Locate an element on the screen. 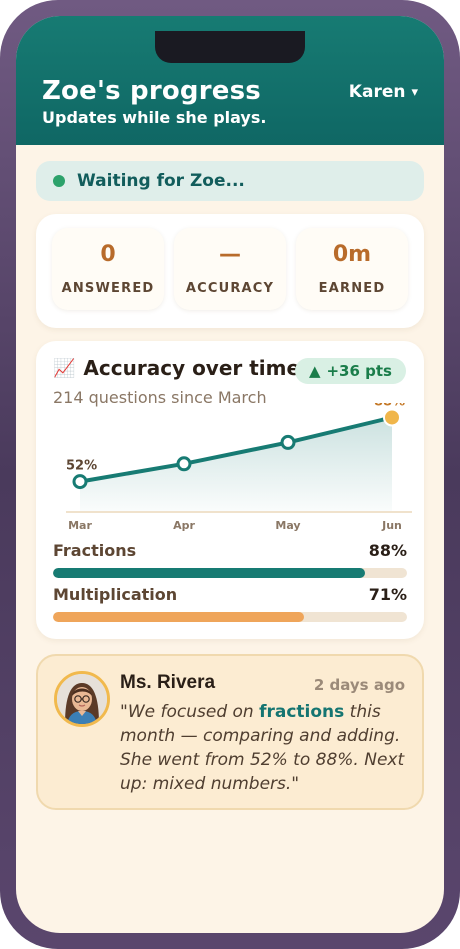 The width and height of the screenshot is (460, 949). skill-percent: 88% is located at coordinates (387, 550).